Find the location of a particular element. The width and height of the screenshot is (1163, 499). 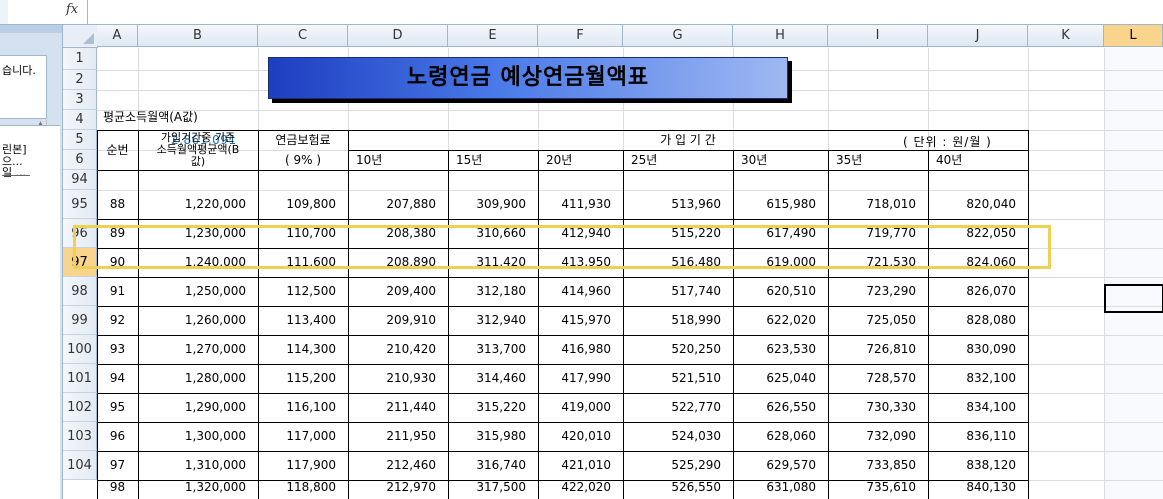

table-cell: 313,700 is located at coordinates (493, 349).